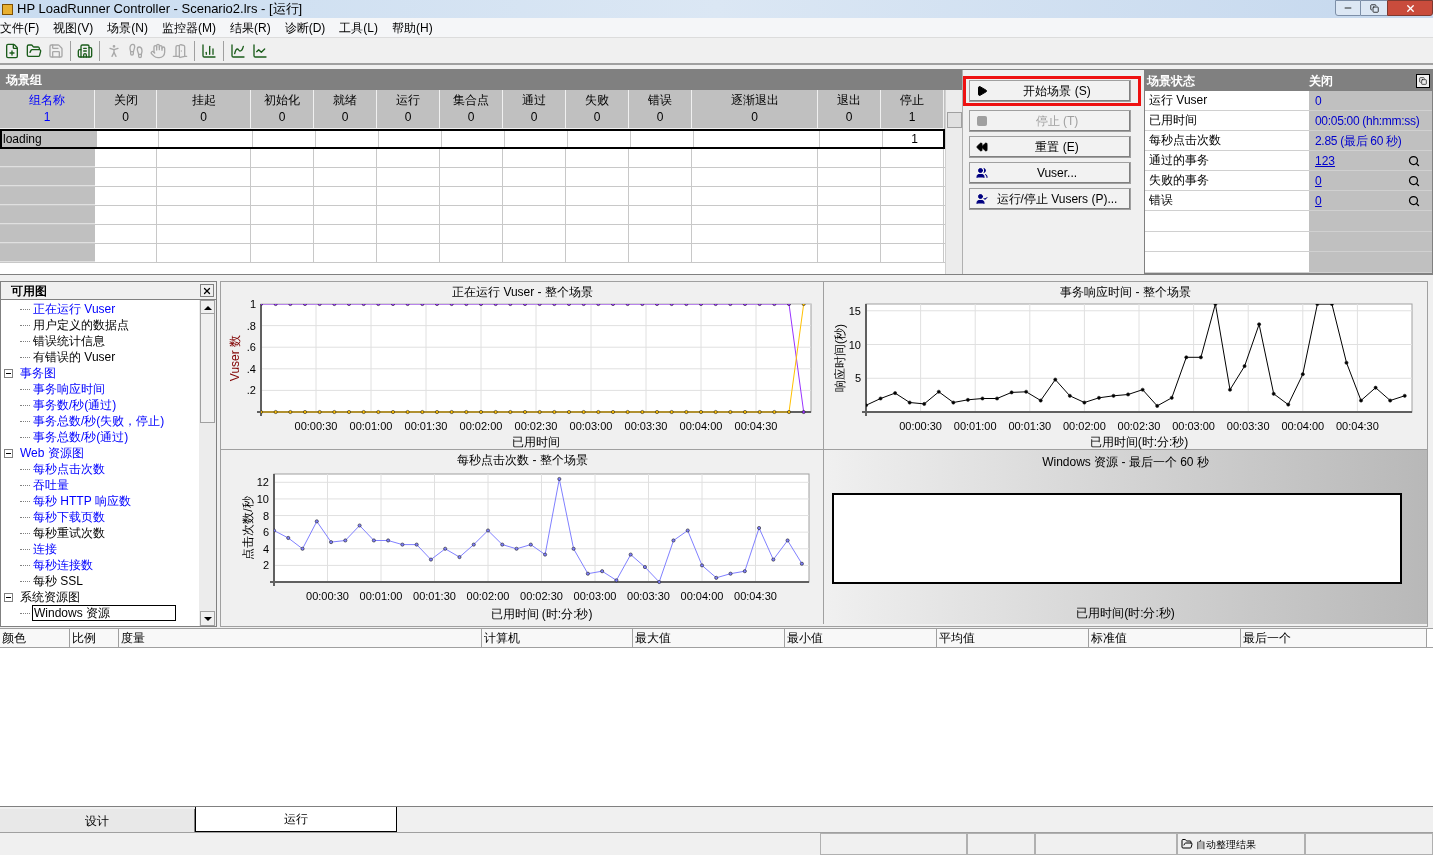 This screenshot has height=855, width=1433. I want to click on axis-tick-label: 00:00:30, so click(327, 596).